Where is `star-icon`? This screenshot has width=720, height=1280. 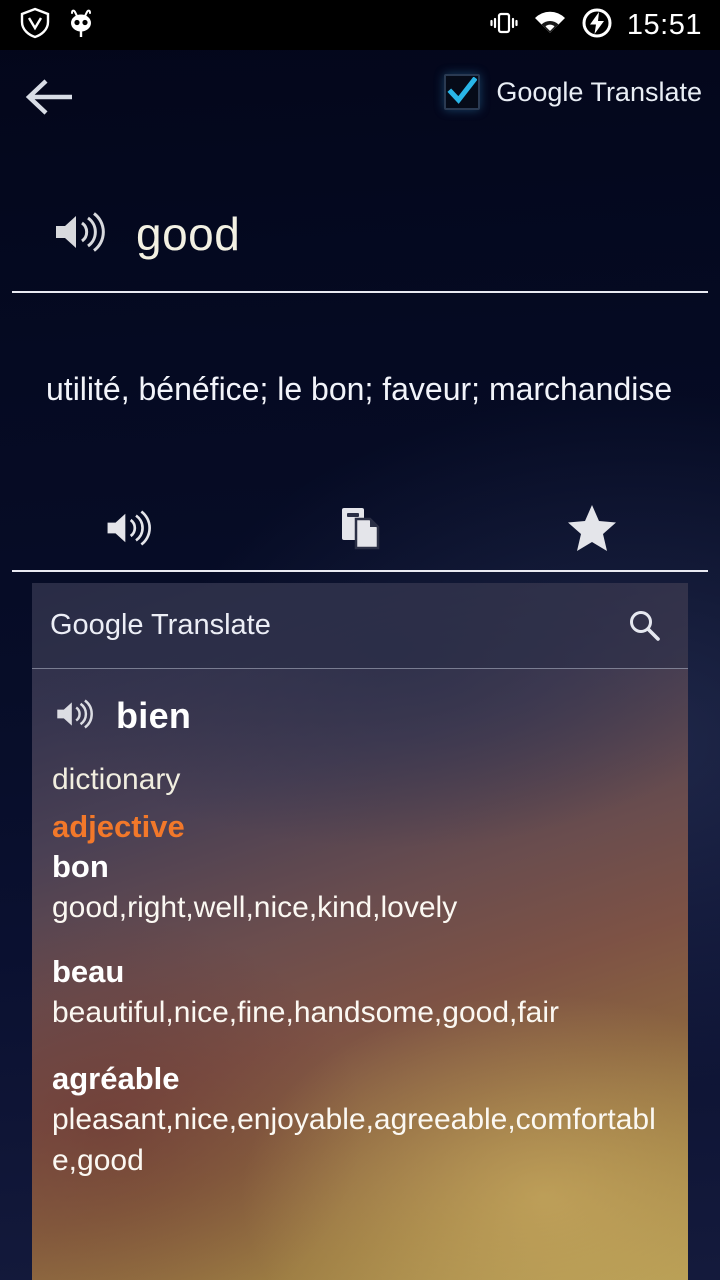 star-icon is located at coordinates (592, 530).